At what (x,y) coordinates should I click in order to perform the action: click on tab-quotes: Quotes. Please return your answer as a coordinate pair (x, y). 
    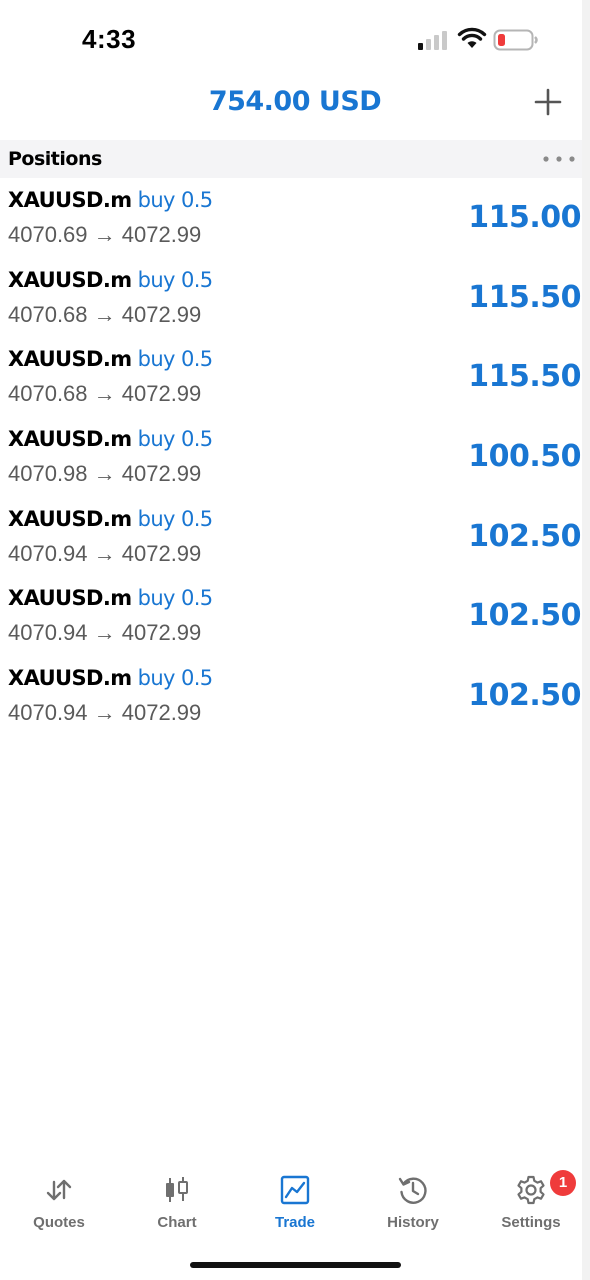
    Looking at the image, I should click on (59, 1200).